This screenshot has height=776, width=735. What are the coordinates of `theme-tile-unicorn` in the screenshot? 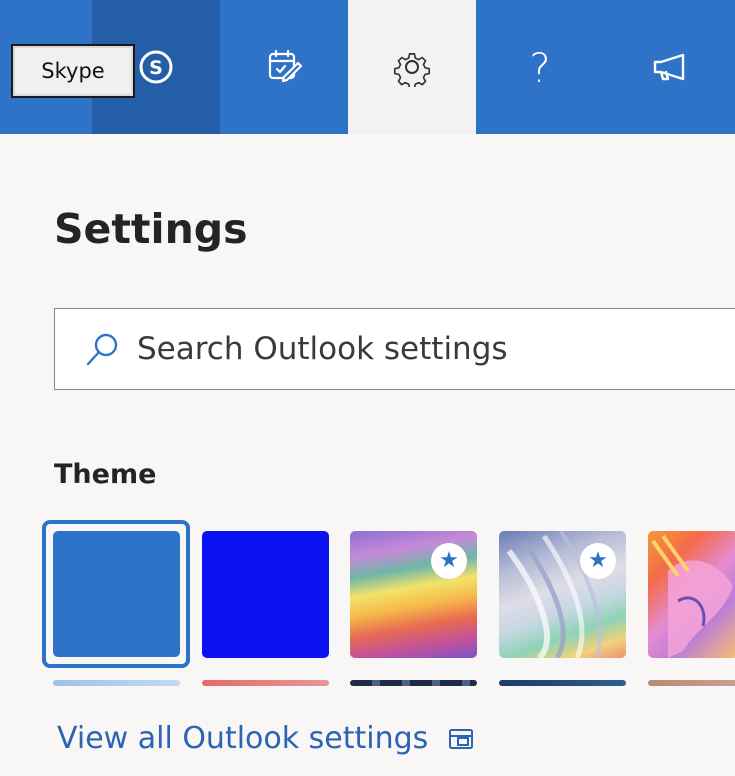 It's located at (691, 594).